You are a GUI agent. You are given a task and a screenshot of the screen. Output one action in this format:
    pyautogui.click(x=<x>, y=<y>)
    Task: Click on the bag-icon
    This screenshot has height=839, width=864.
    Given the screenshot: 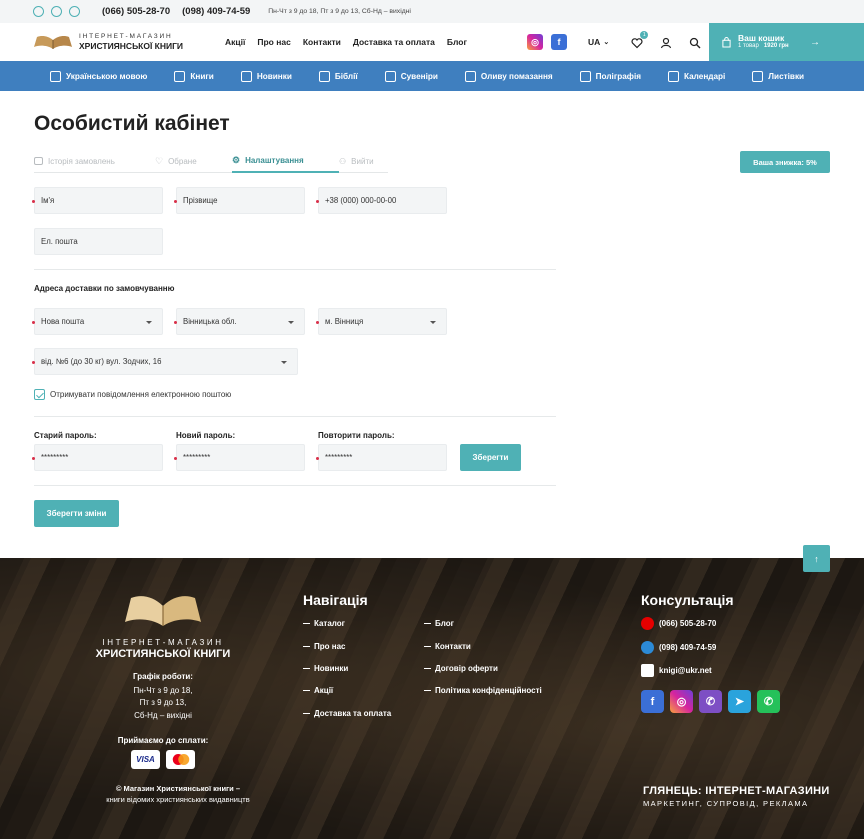 What is the action you would take?
    pyautogui.click(x=726, y=41)
    